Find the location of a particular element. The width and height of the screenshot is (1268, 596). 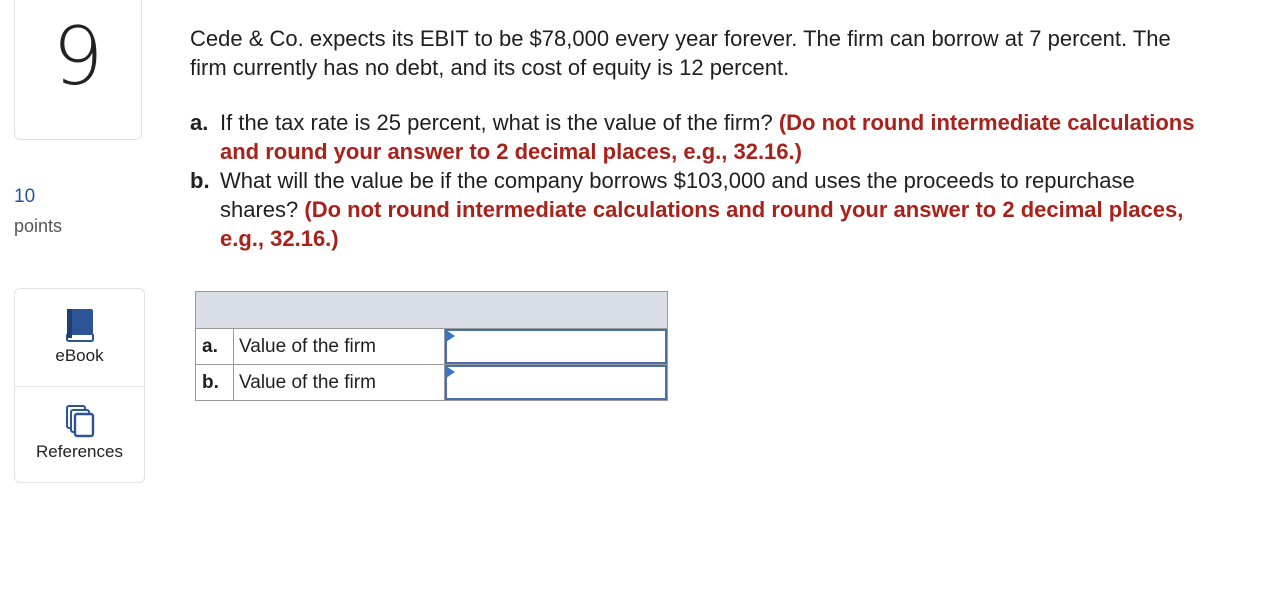

tools-panel: eBook References is located at coordinates (79, 385).